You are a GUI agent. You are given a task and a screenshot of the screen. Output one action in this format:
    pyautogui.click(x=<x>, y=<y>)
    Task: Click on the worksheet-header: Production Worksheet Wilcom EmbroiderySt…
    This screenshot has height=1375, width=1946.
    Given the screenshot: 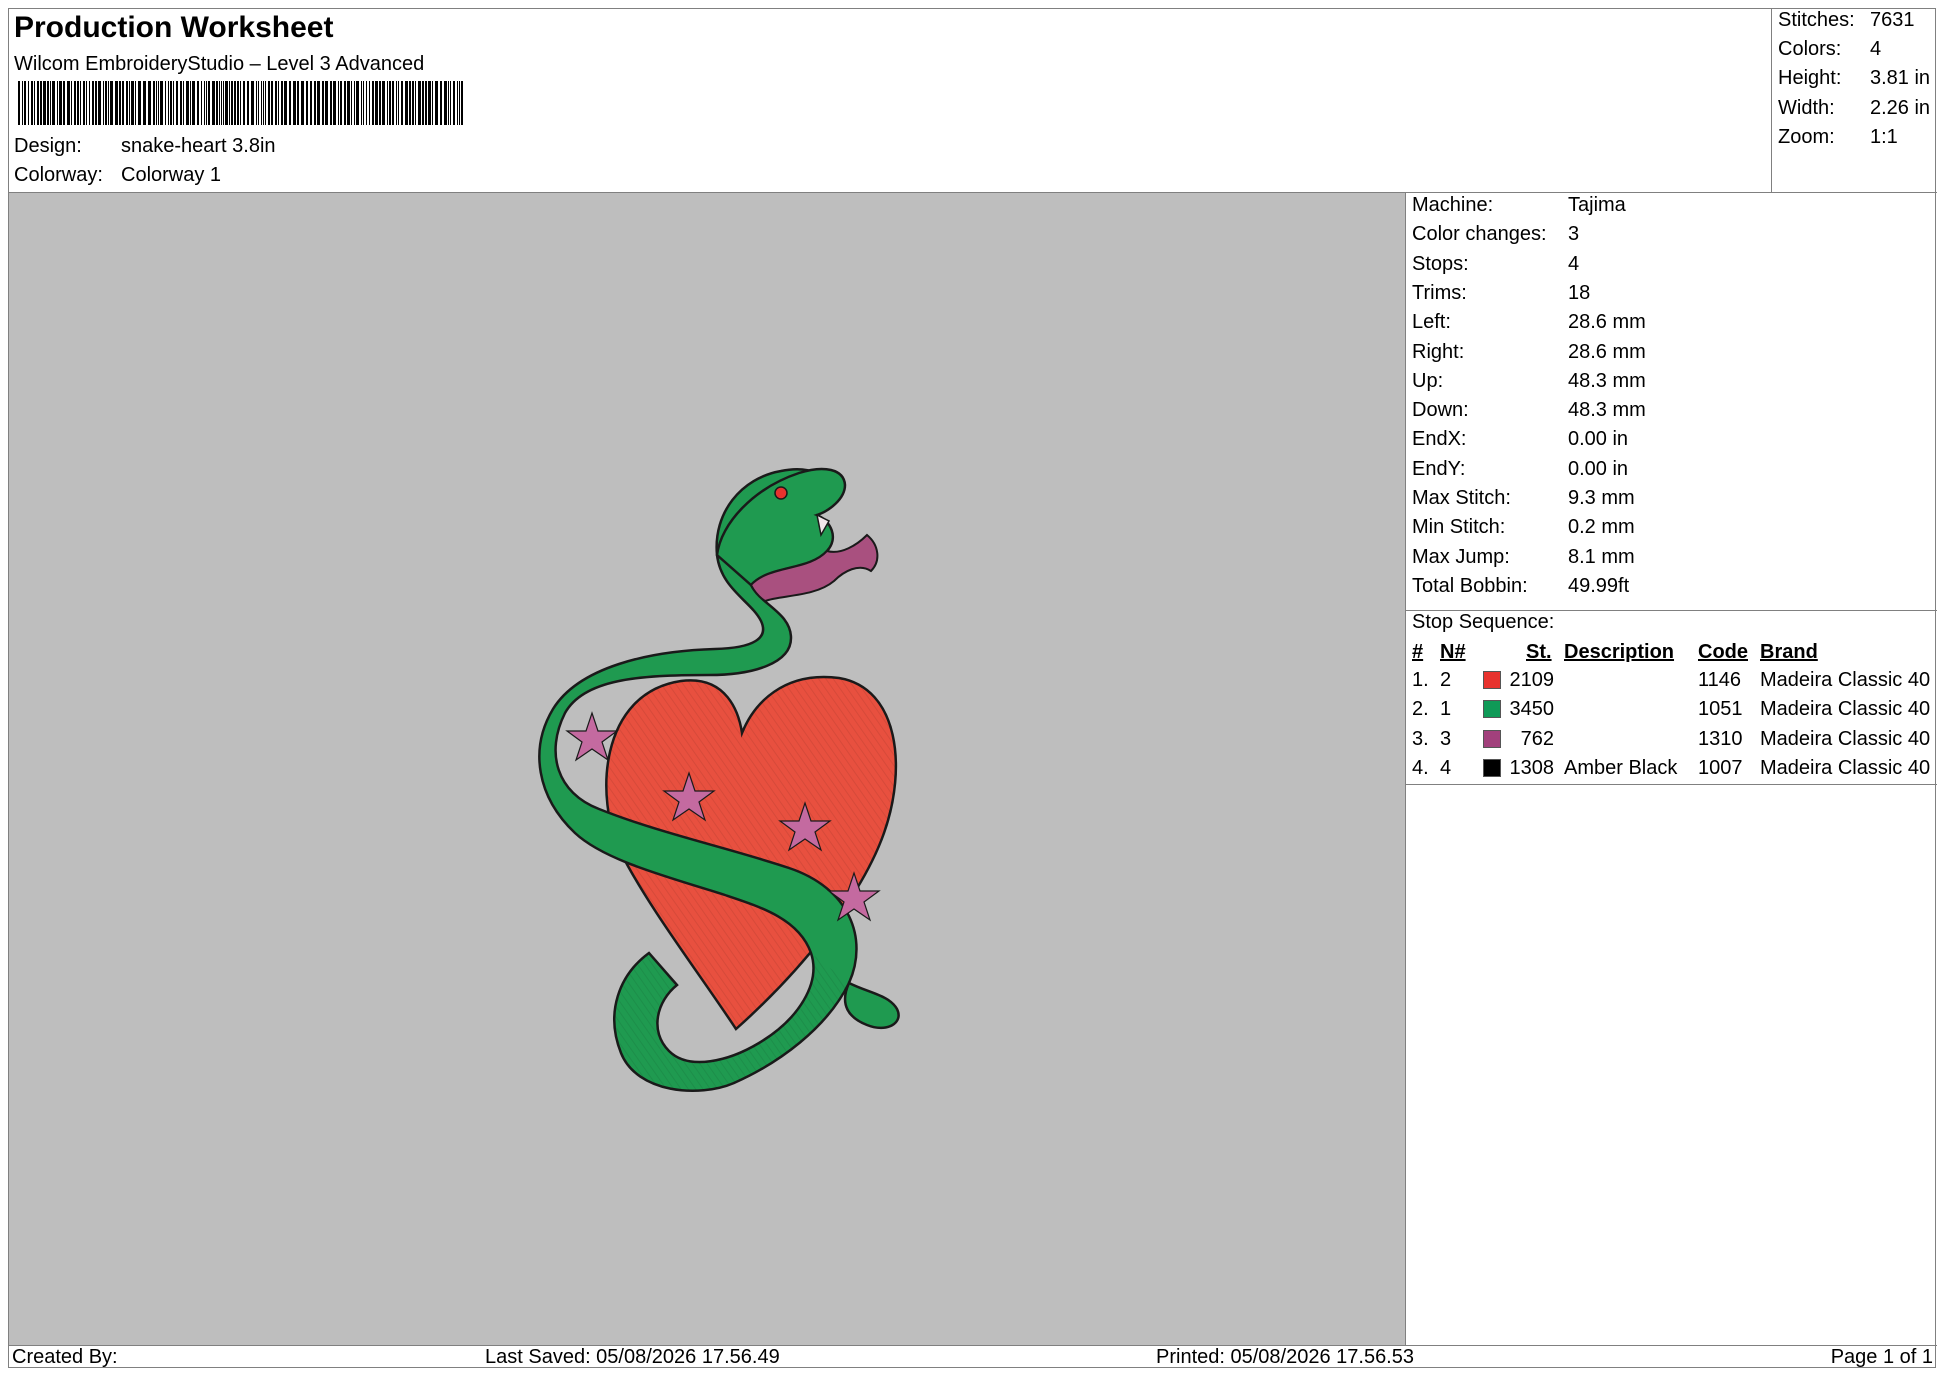 What is the action you would take?
    pyautogui.click(x=890, y=101)
    